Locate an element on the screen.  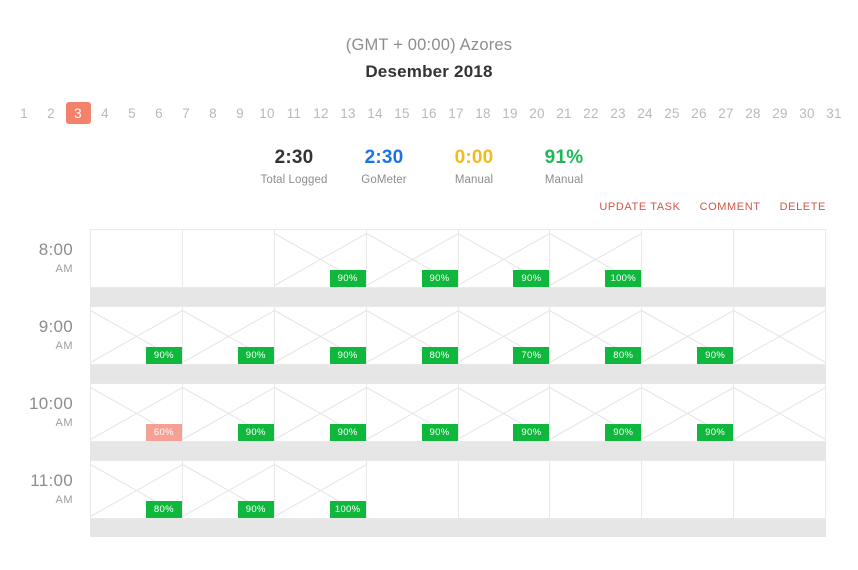
comment-link: COMMENT is located at coordinates (730, 207).